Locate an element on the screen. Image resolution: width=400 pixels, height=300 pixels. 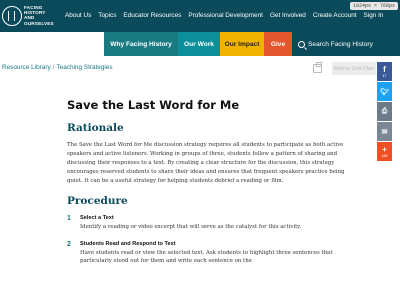
procedure-heading: Procedure is located at coordinates (97, 201).